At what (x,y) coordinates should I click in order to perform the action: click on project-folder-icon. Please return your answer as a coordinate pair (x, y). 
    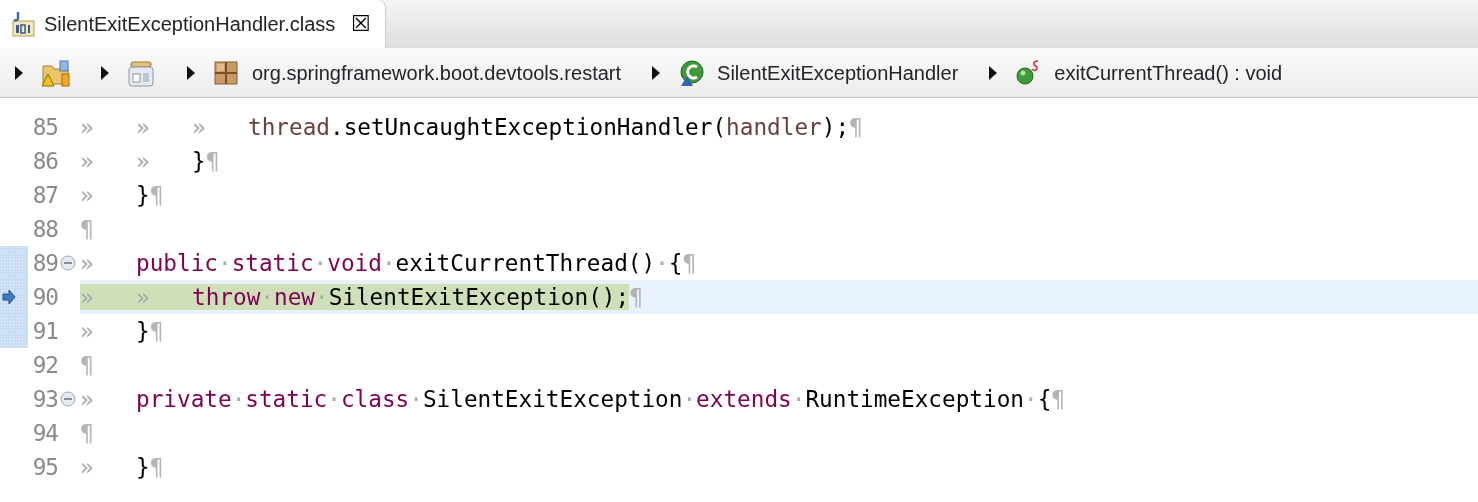
    Looking at the image, I should click on (55, 72).